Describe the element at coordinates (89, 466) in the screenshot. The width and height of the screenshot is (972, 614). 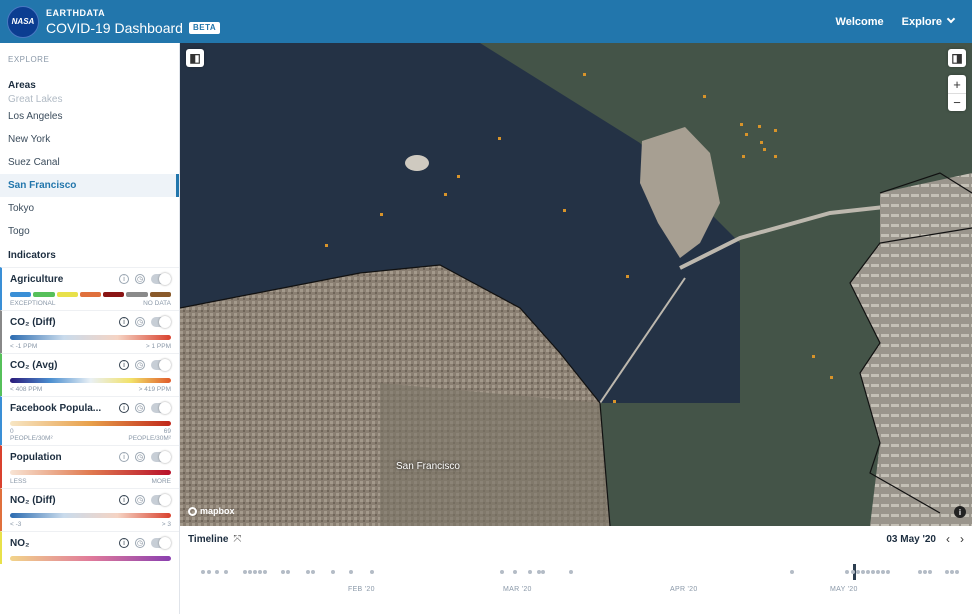
I see `indicator-population: Population i ◷ LESS MORE` at that location.